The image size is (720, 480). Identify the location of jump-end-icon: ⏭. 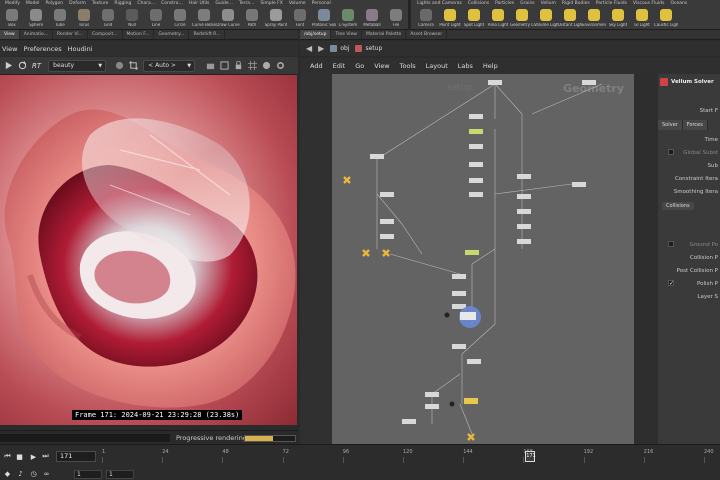
(45, 456).